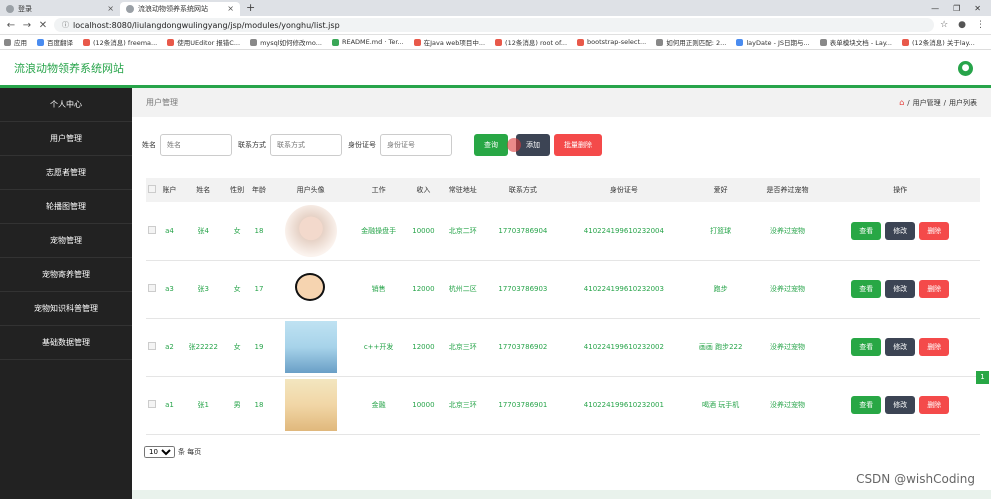 The width and height of the screenshot is (991, 499). Describe the element at coordinates (901, 102) in the screenshot. I see `home-icon: ⌂` at that location.